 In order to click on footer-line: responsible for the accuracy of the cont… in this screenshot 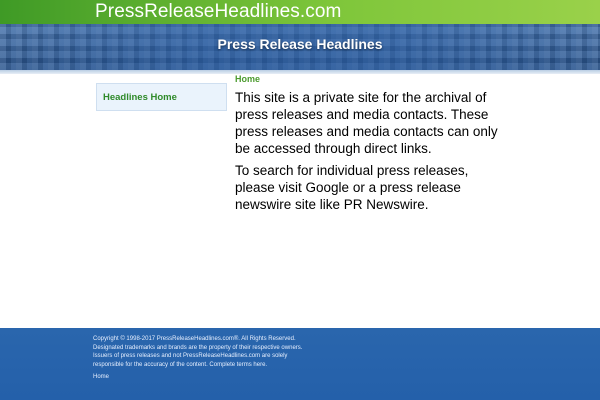, I will do `click(180, 364)`.